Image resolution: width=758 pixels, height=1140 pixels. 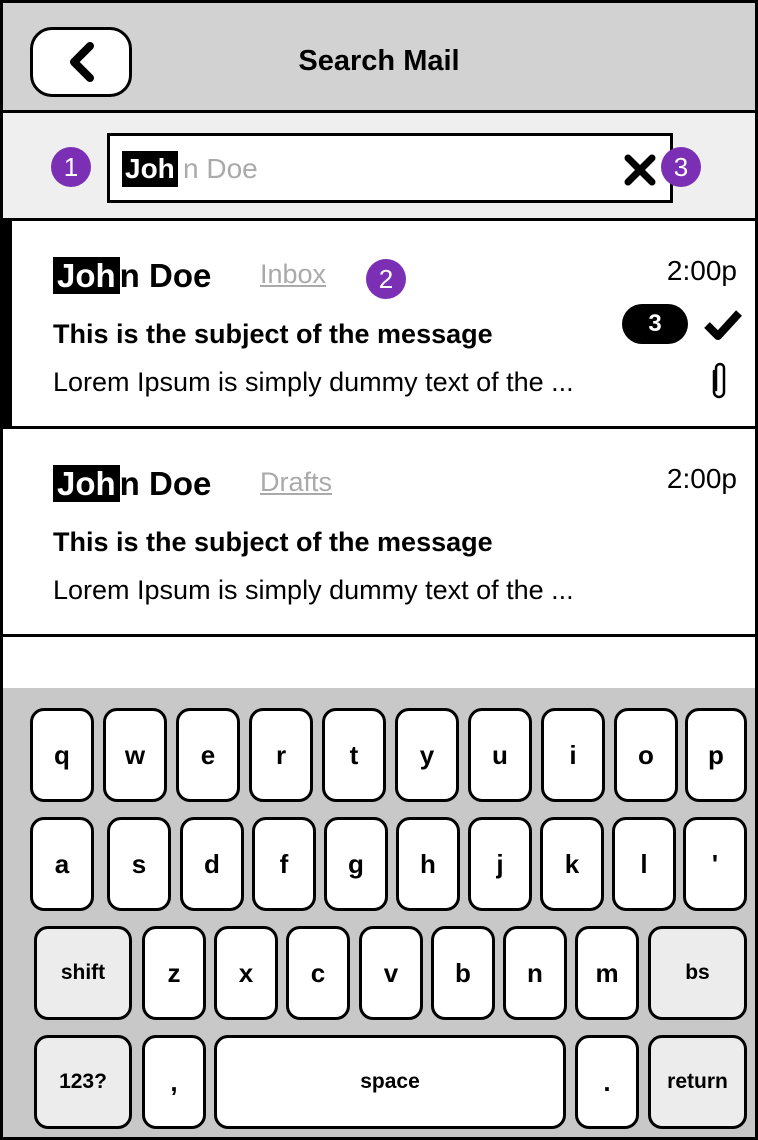 What do you see at coordinates (354, 755) in the screenshot?
I see `key-t: t` at bounding box center [354, 755].